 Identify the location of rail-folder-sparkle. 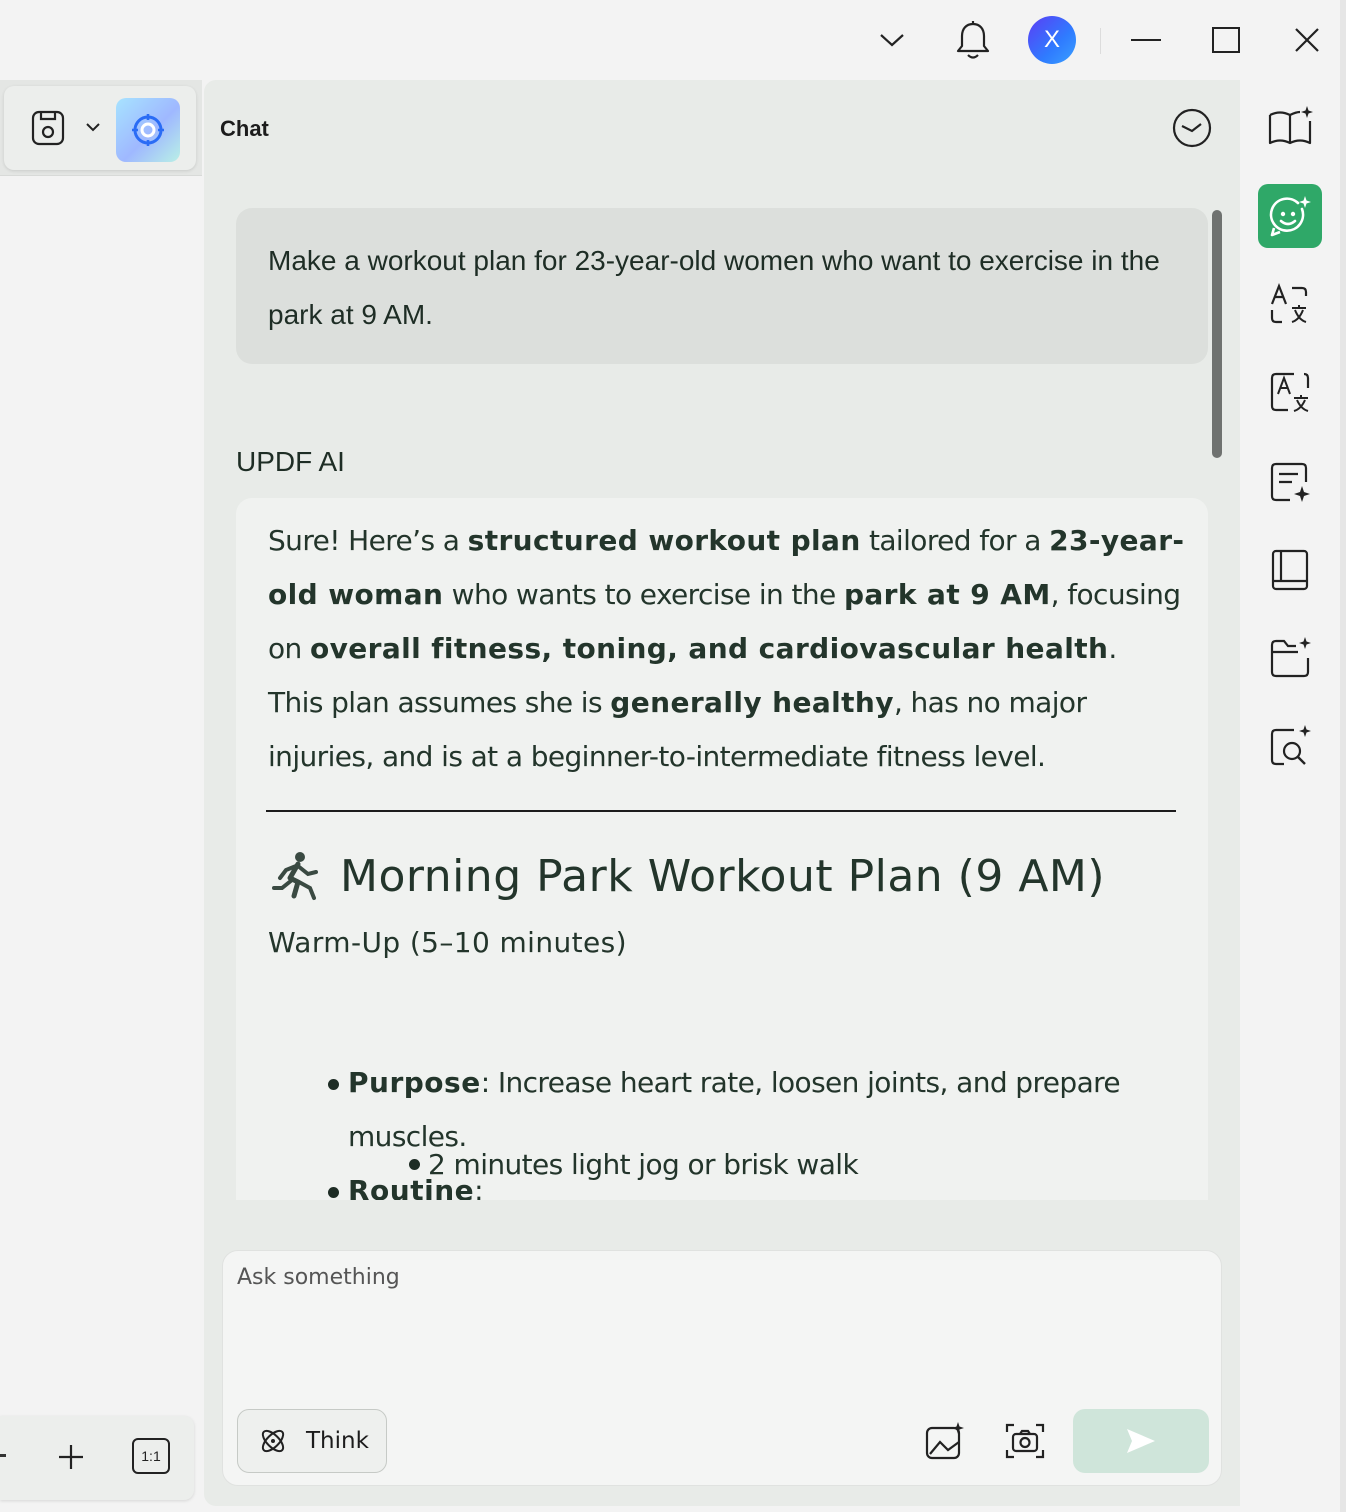
(1290, 658).